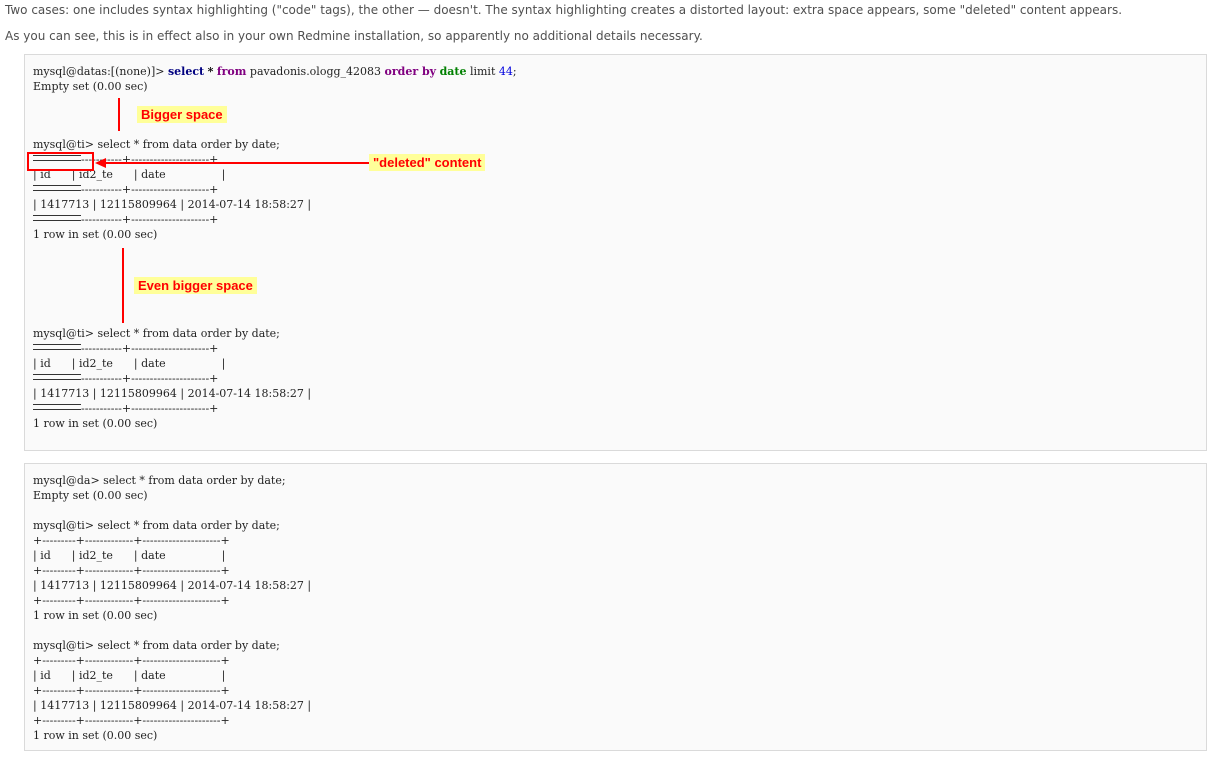 The image size is (1217, 757). Describe the element at coordinates (100, 163) in the screenshot. I see `arrow-head-icon` at that location.